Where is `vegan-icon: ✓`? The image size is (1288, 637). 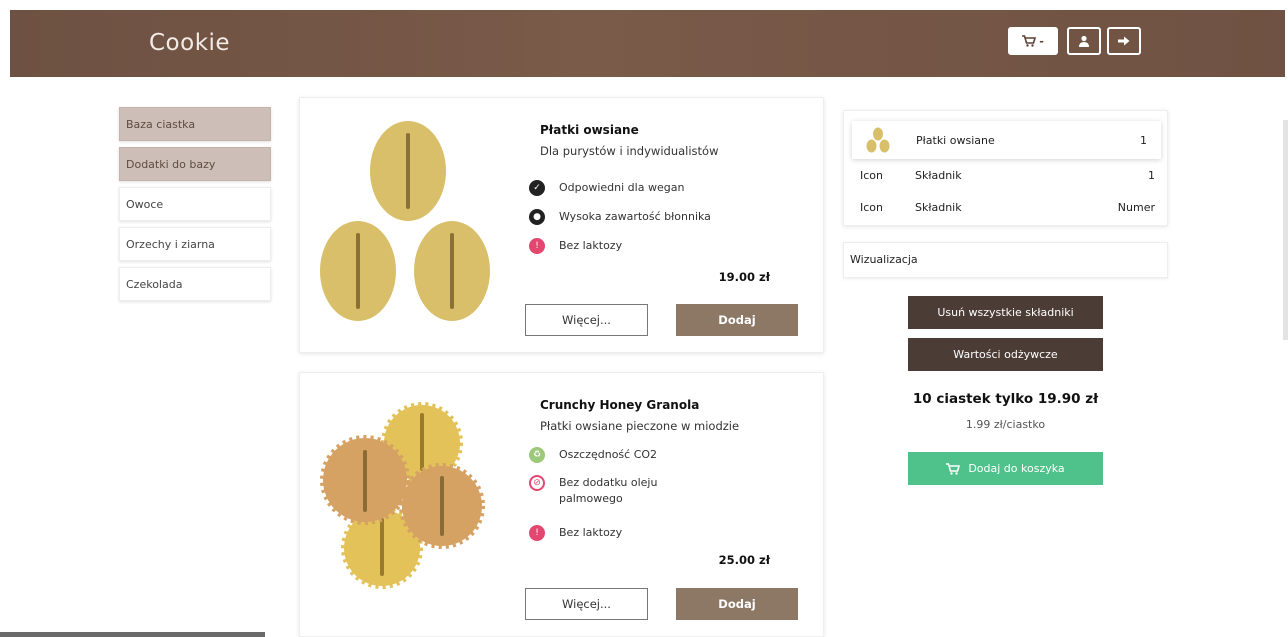
vegan-icon: ✓ is located at coordinates (537, 188).